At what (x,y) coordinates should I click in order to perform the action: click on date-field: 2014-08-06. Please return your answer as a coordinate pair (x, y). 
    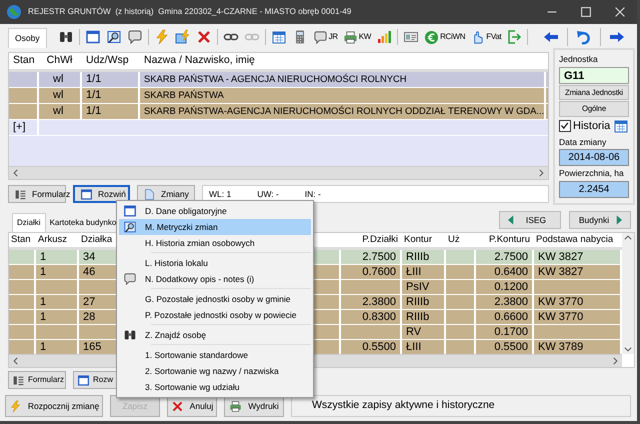
    Looking at the image, I should click on (594, 157).